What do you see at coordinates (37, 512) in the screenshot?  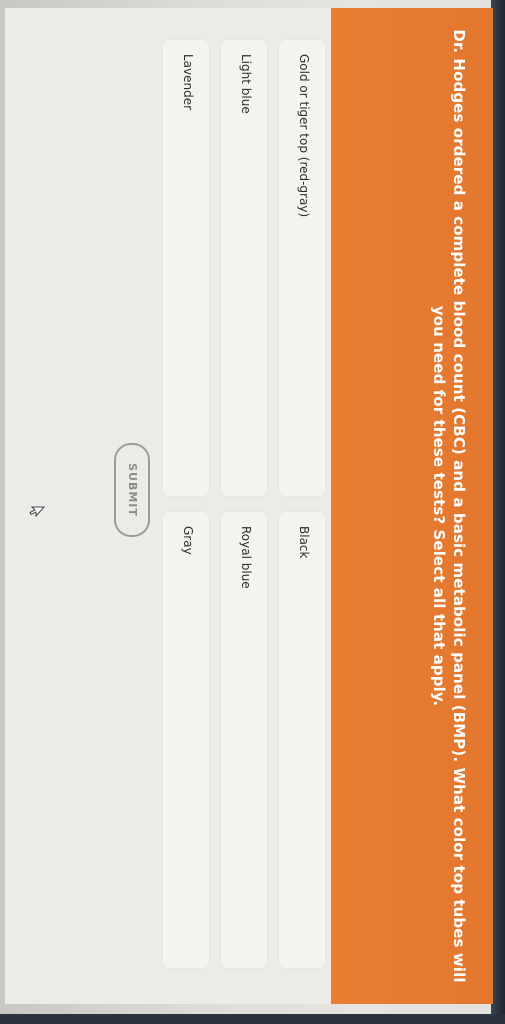 I see `mouse-pointer-icon` at bounding box center [37, 512].